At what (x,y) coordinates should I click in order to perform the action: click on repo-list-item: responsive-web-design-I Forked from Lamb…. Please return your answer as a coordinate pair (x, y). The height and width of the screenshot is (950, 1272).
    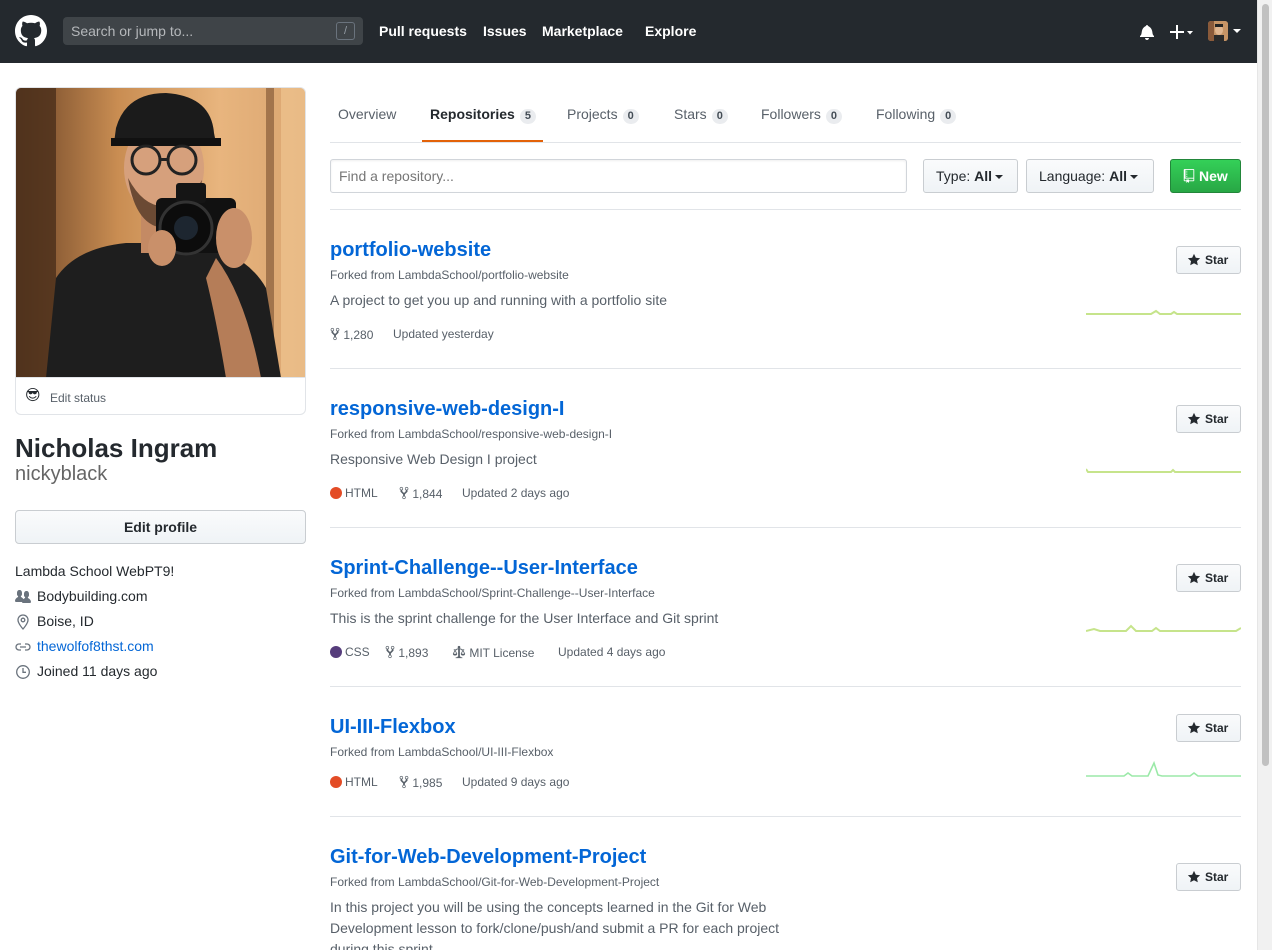
    Looking at the image, I should click on (785, 448).